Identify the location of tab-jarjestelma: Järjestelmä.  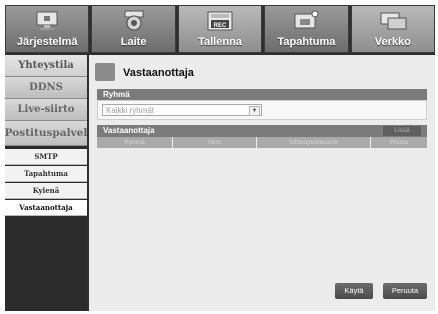
(47, 29).